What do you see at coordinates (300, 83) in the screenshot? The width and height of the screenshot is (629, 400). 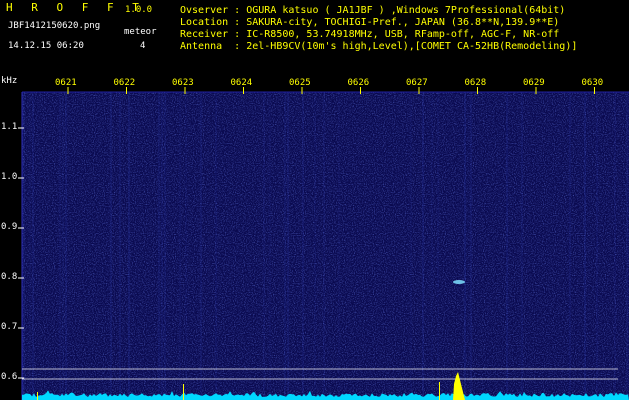 I see `x-tick-label: 0625` at bounding box center [300, 83].